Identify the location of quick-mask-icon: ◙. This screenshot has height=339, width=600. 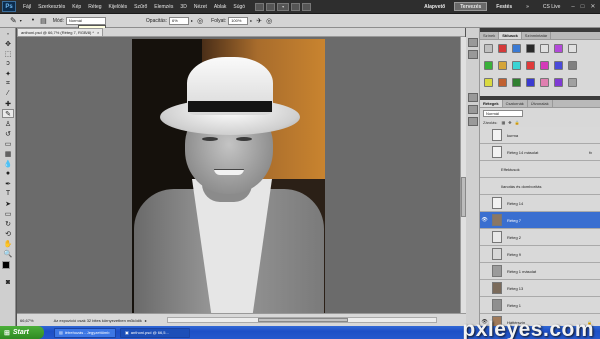
(8, 282).